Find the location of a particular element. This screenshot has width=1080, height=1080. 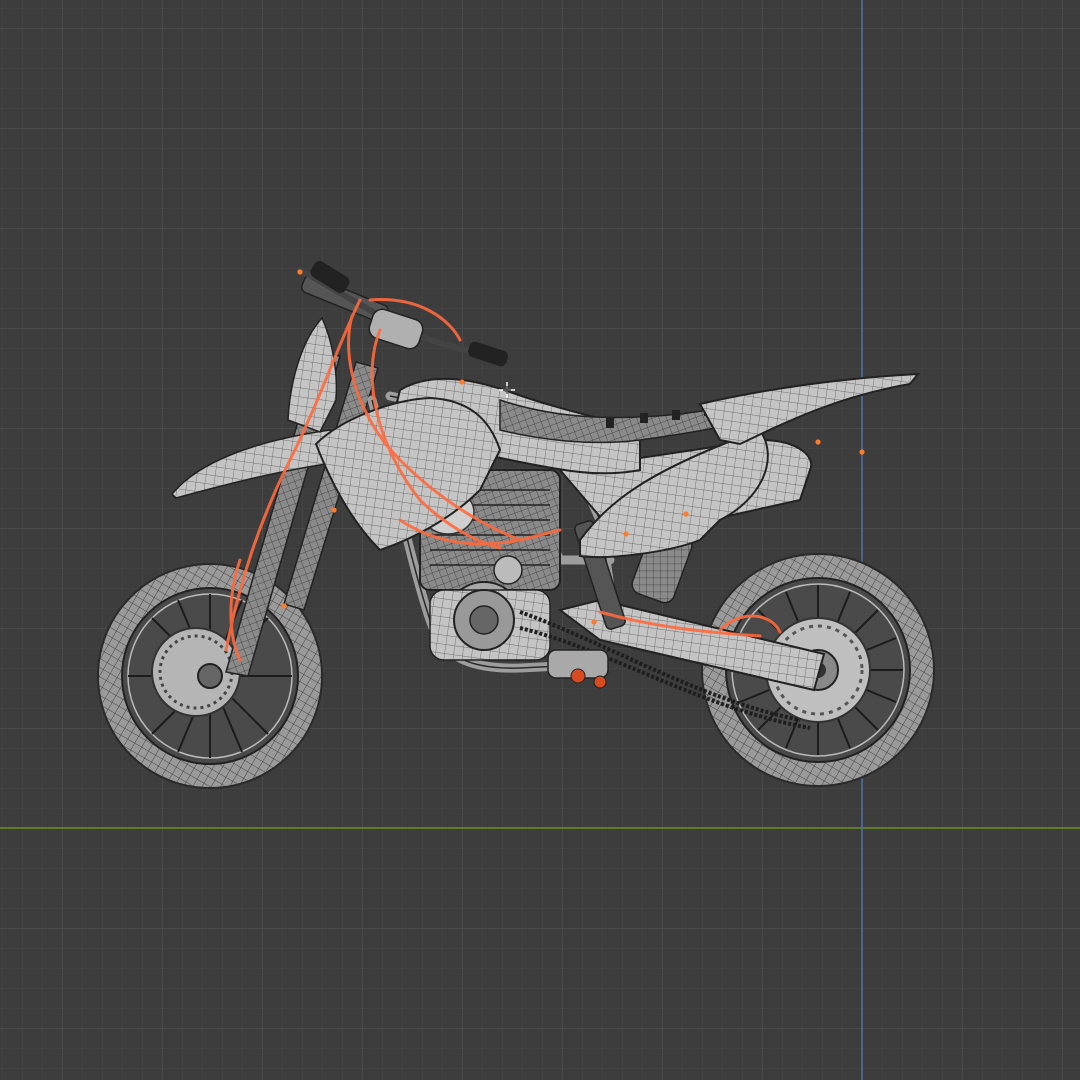

footpeg is located at coordinates (578, 669).